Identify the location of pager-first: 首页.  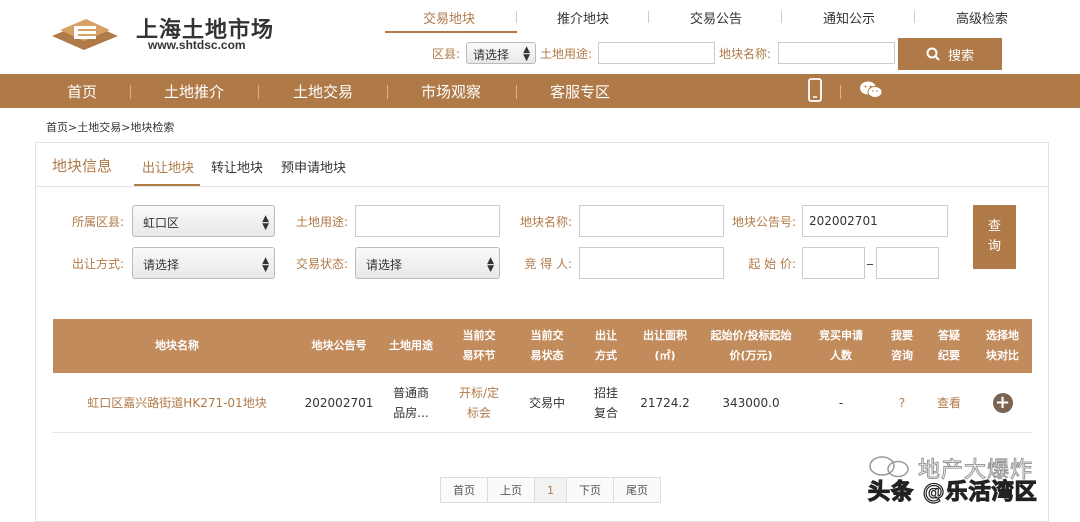
(464, 490).